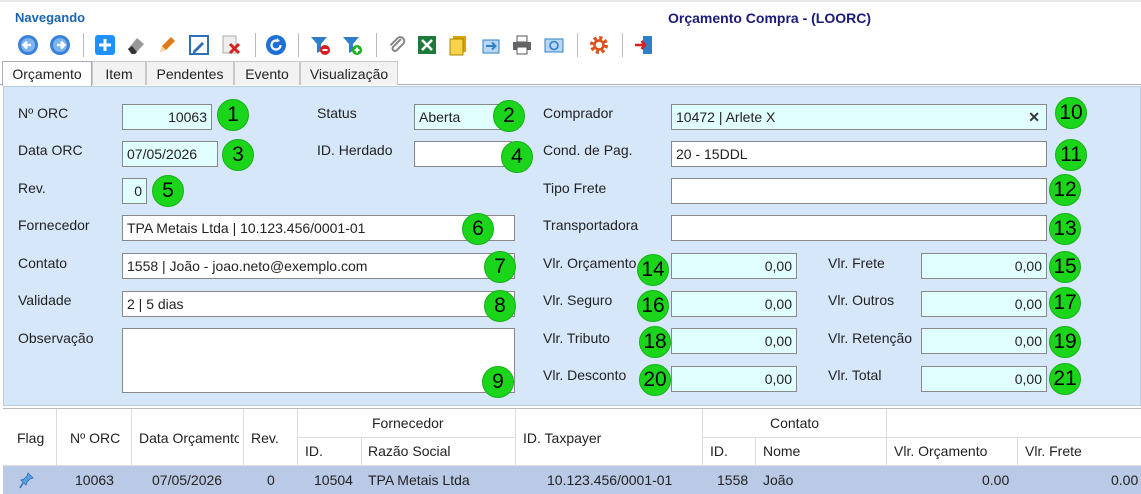  I want to click on vlr-desconto-field: 0,00, so click(734, 379).